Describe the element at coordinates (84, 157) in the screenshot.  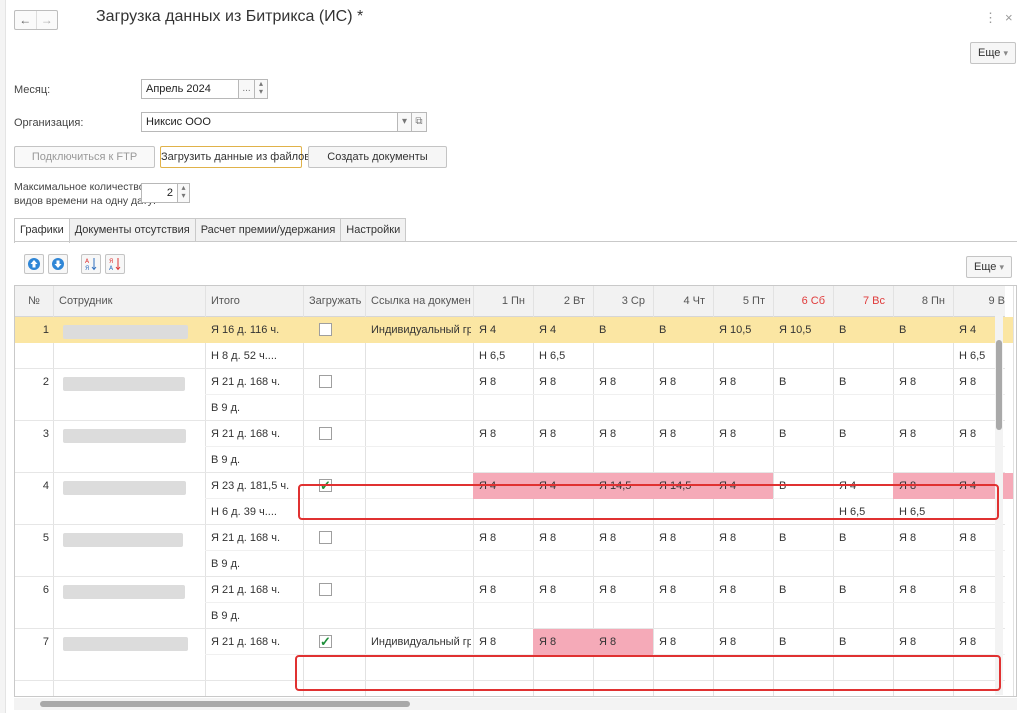
I see `connect-ftp-button: Подключиться к FTP` at that location.